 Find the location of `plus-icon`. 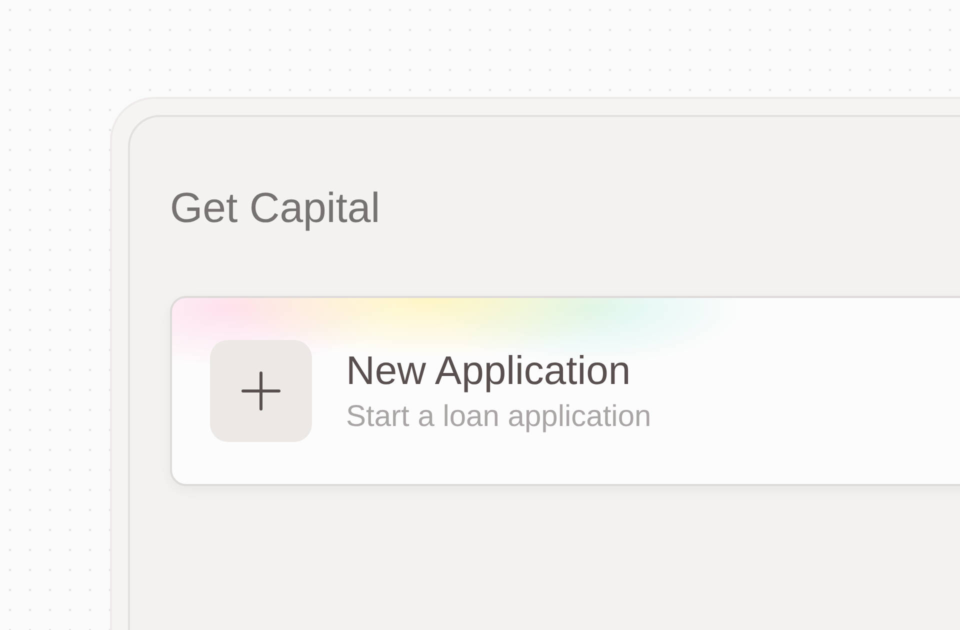

plus-icon is located at coordinates (261, 391).